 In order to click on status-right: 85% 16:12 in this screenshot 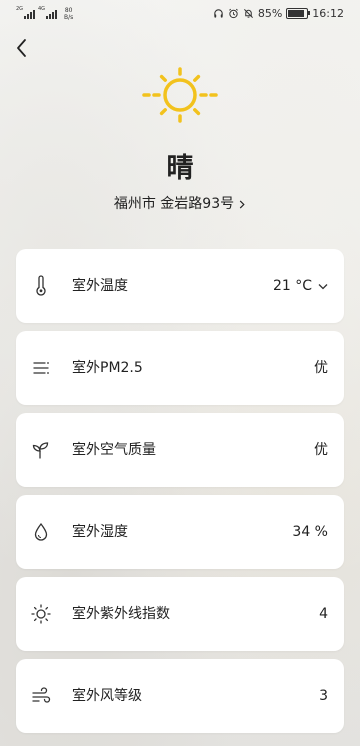, I will do `click(278, 13)`.